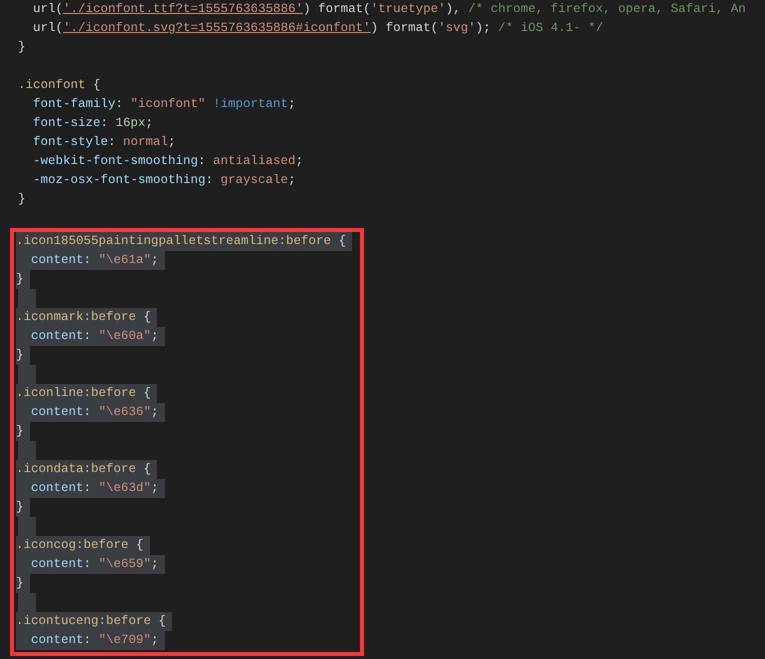 The width and height of the screenshot is (765, 659). What do you see at coordinates (318, 28) in the screenshot?
I see `code-line: url('./iconfont.svg?t=1555763635886#iconfont') format('svg'); /* iOS 4.1- */` at bounding box center [318, 28].